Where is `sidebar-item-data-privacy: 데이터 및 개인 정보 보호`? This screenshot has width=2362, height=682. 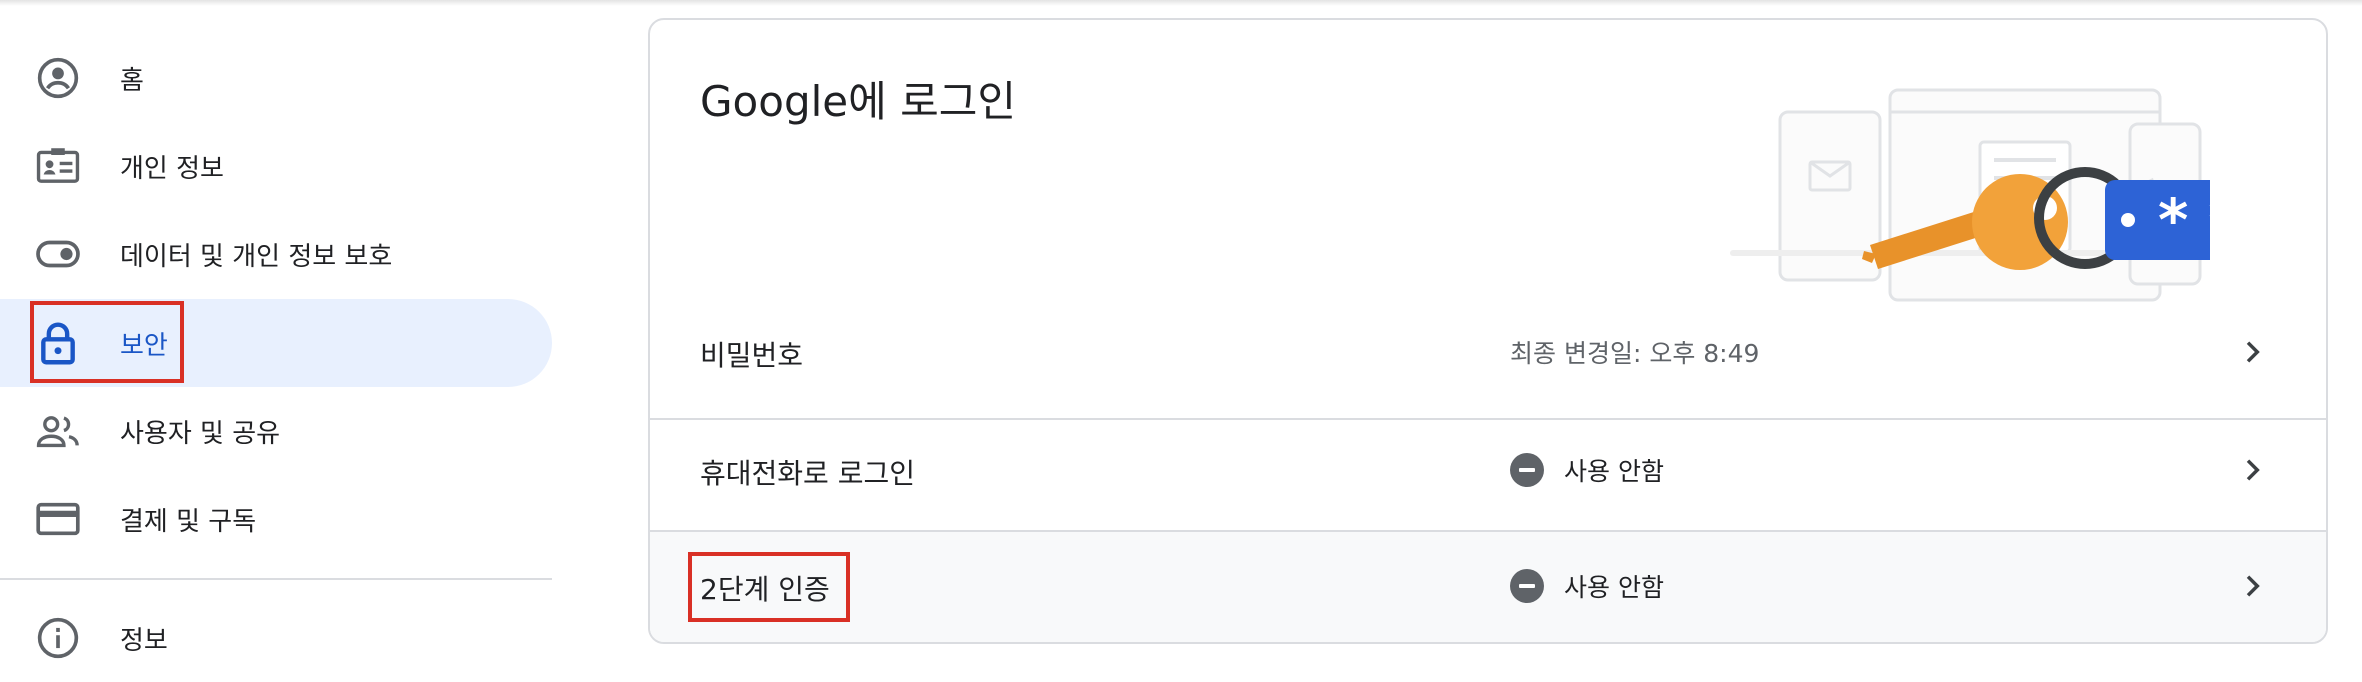 sidebar-item-data-privacy: 데이터 및 개인 정보 보호 is located at coordinates (276, 254).